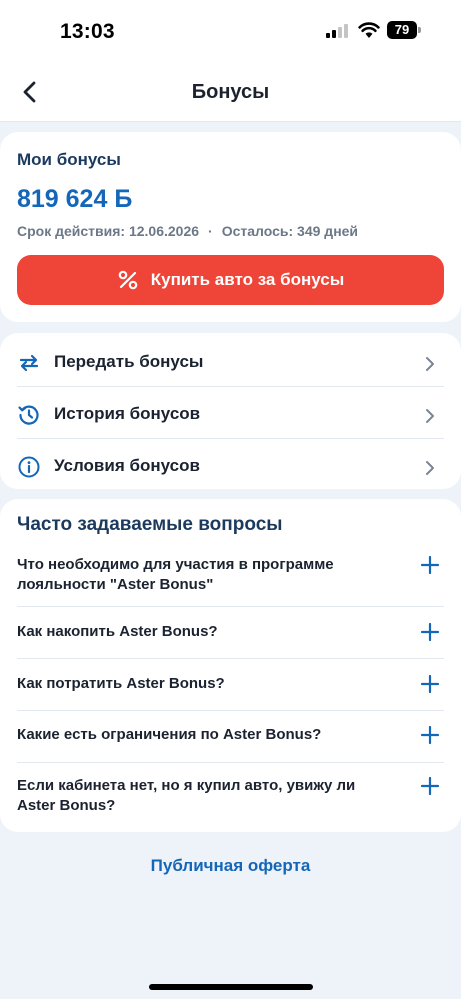 This screenshot has height=999, width=461. Describe the element at coordinates (369, 30) in the screenshot. I see `wifi-icon` at that location.